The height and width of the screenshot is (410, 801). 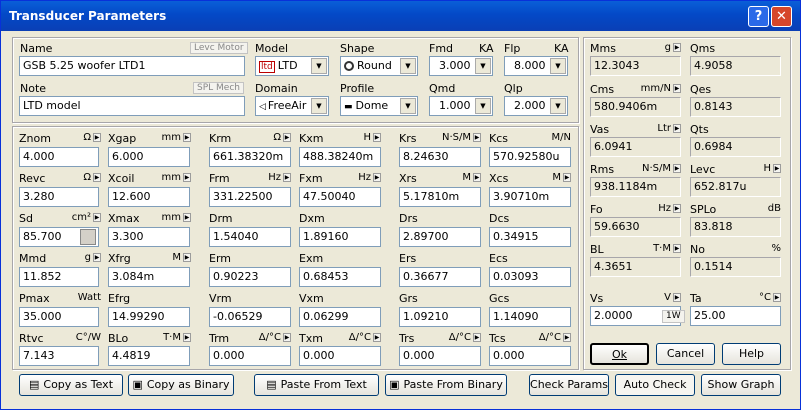 I want to click on copy-as-text-button: ▤ Copy as Text, so click(x=71, y=385).